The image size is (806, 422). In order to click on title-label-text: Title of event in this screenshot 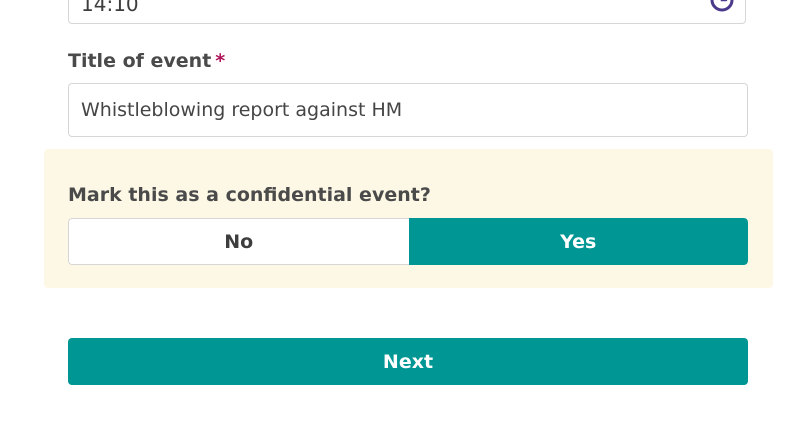, I will do `click(140, 61)`.